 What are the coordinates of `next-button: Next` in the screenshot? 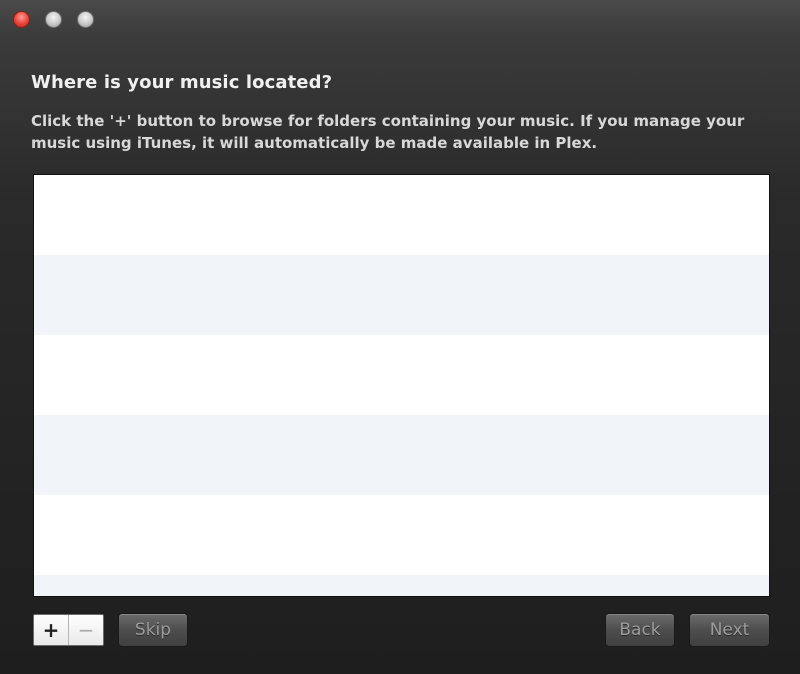 It's located at (729, 630).